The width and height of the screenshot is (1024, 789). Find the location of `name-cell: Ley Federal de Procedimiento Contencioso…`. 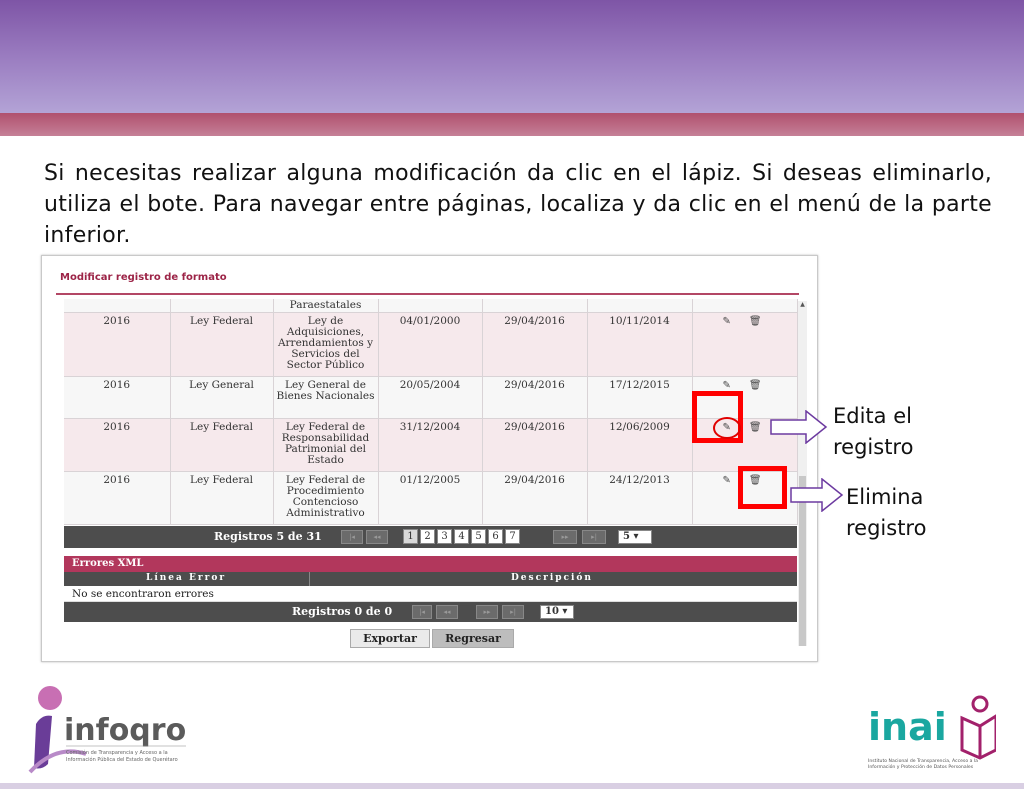

name-cell: Ley Federal de Procedimiento Contencioso… is located at coordinates (326, 498).